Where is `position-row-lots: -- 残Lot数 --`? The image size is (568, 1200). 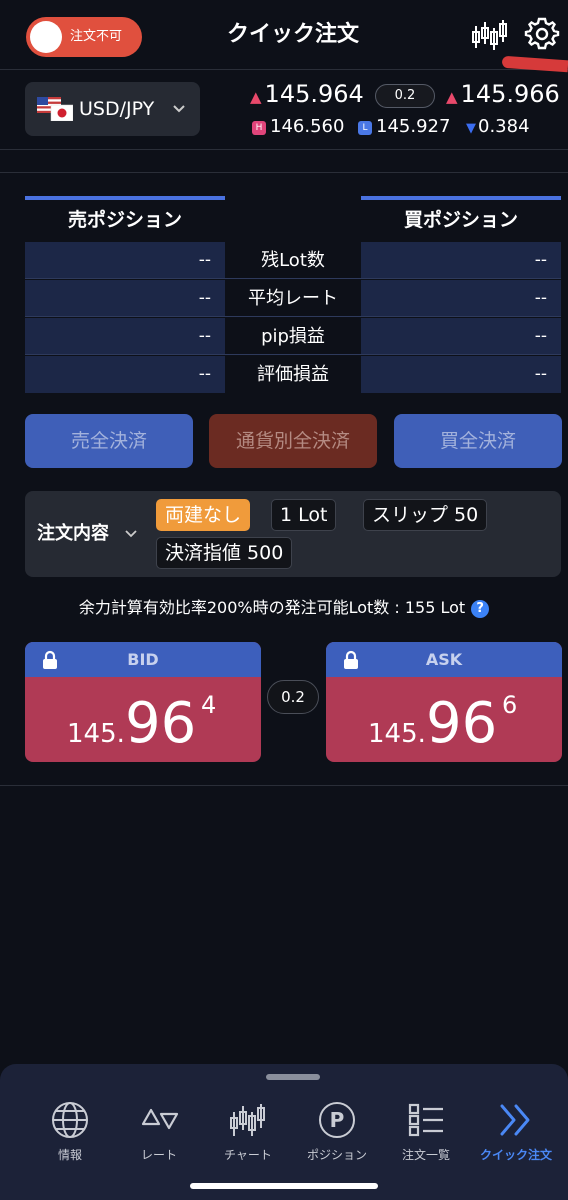 position-row-lots: -- 残Lot数 -- is located at coordinates (293, 260).